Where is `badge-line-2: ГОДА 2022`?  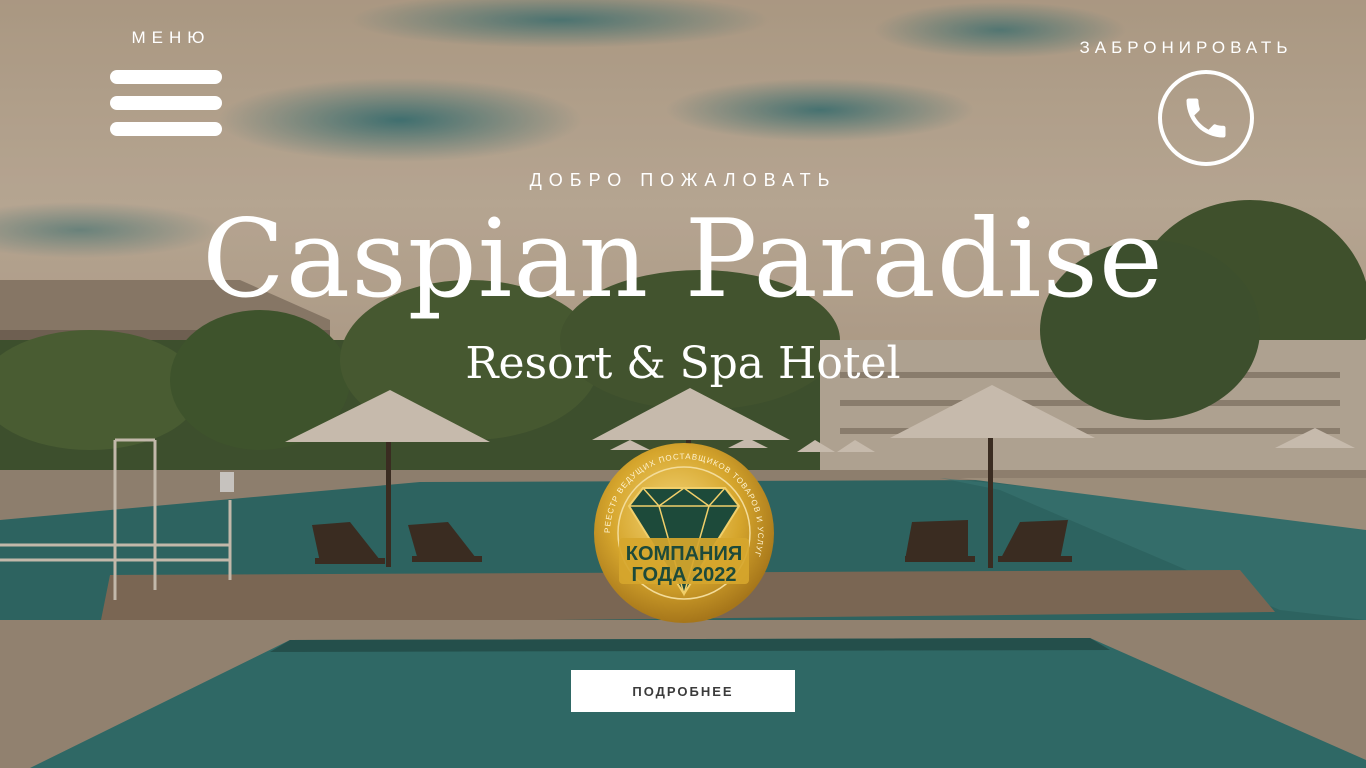 badge-line-2: ГОДА 2022 is located at coordinates (683, 575).